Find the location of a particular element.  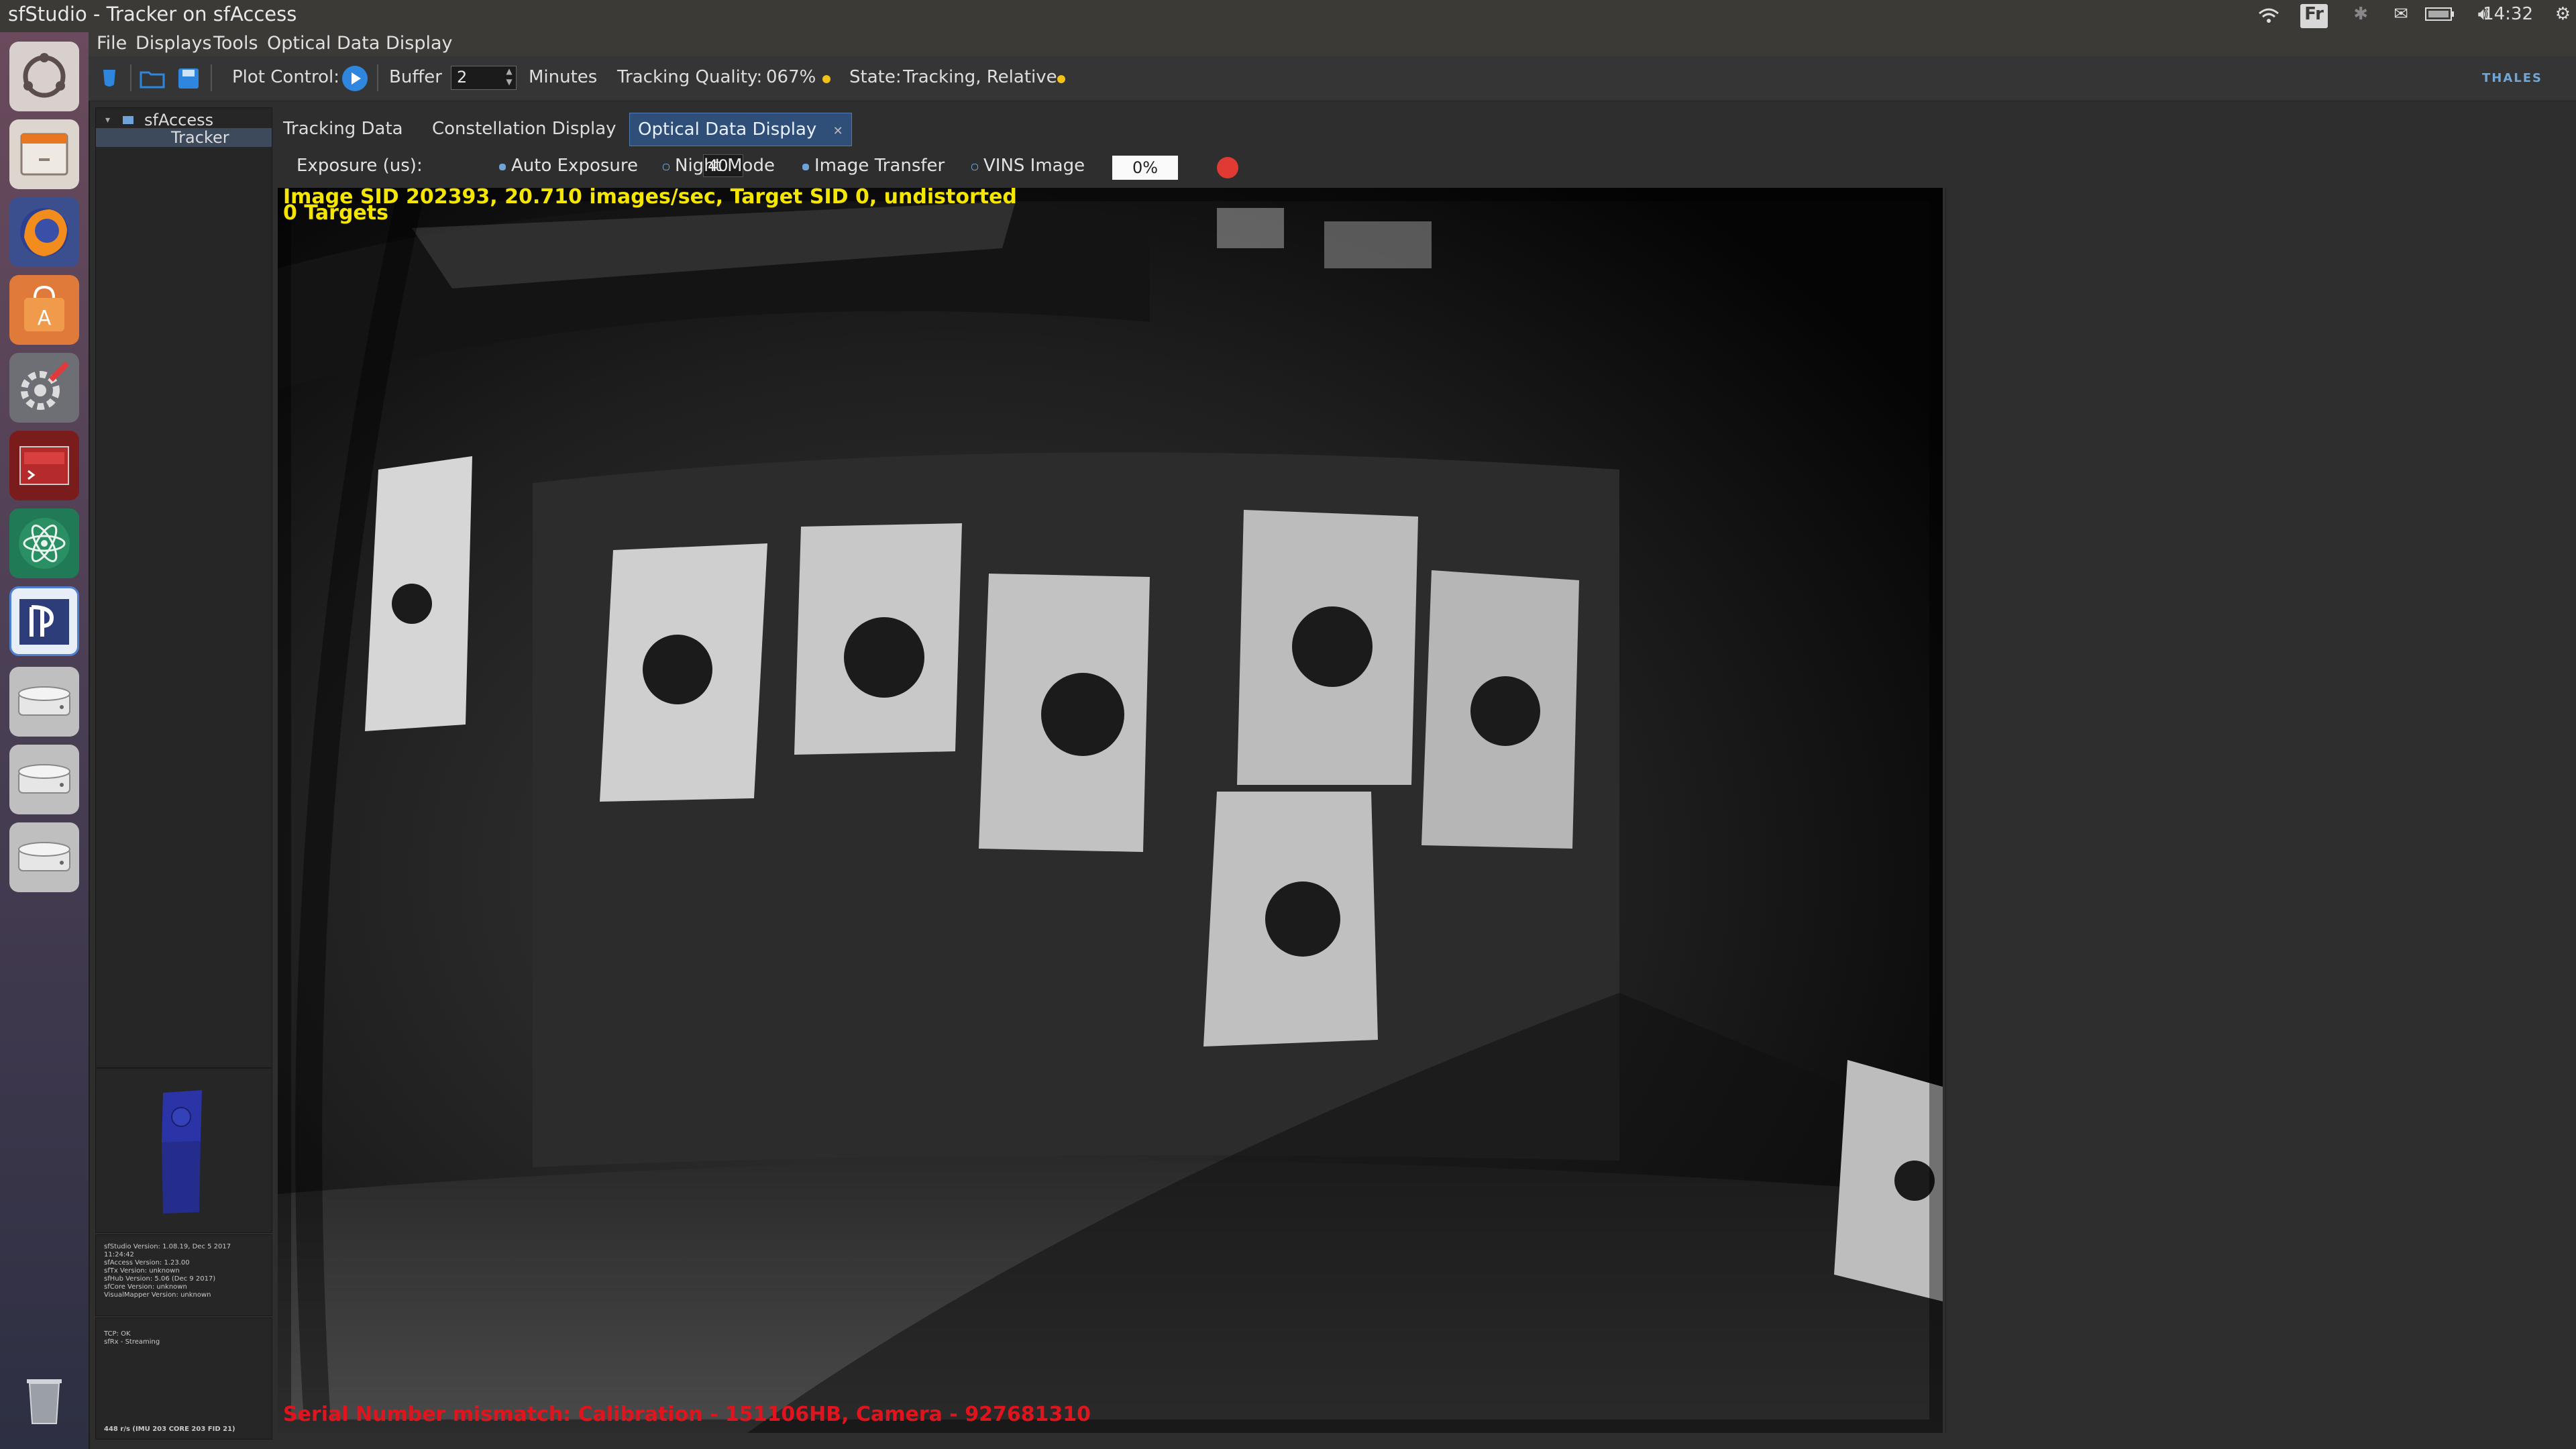

clock: 14:32 is located at coordinates (2508, 16).